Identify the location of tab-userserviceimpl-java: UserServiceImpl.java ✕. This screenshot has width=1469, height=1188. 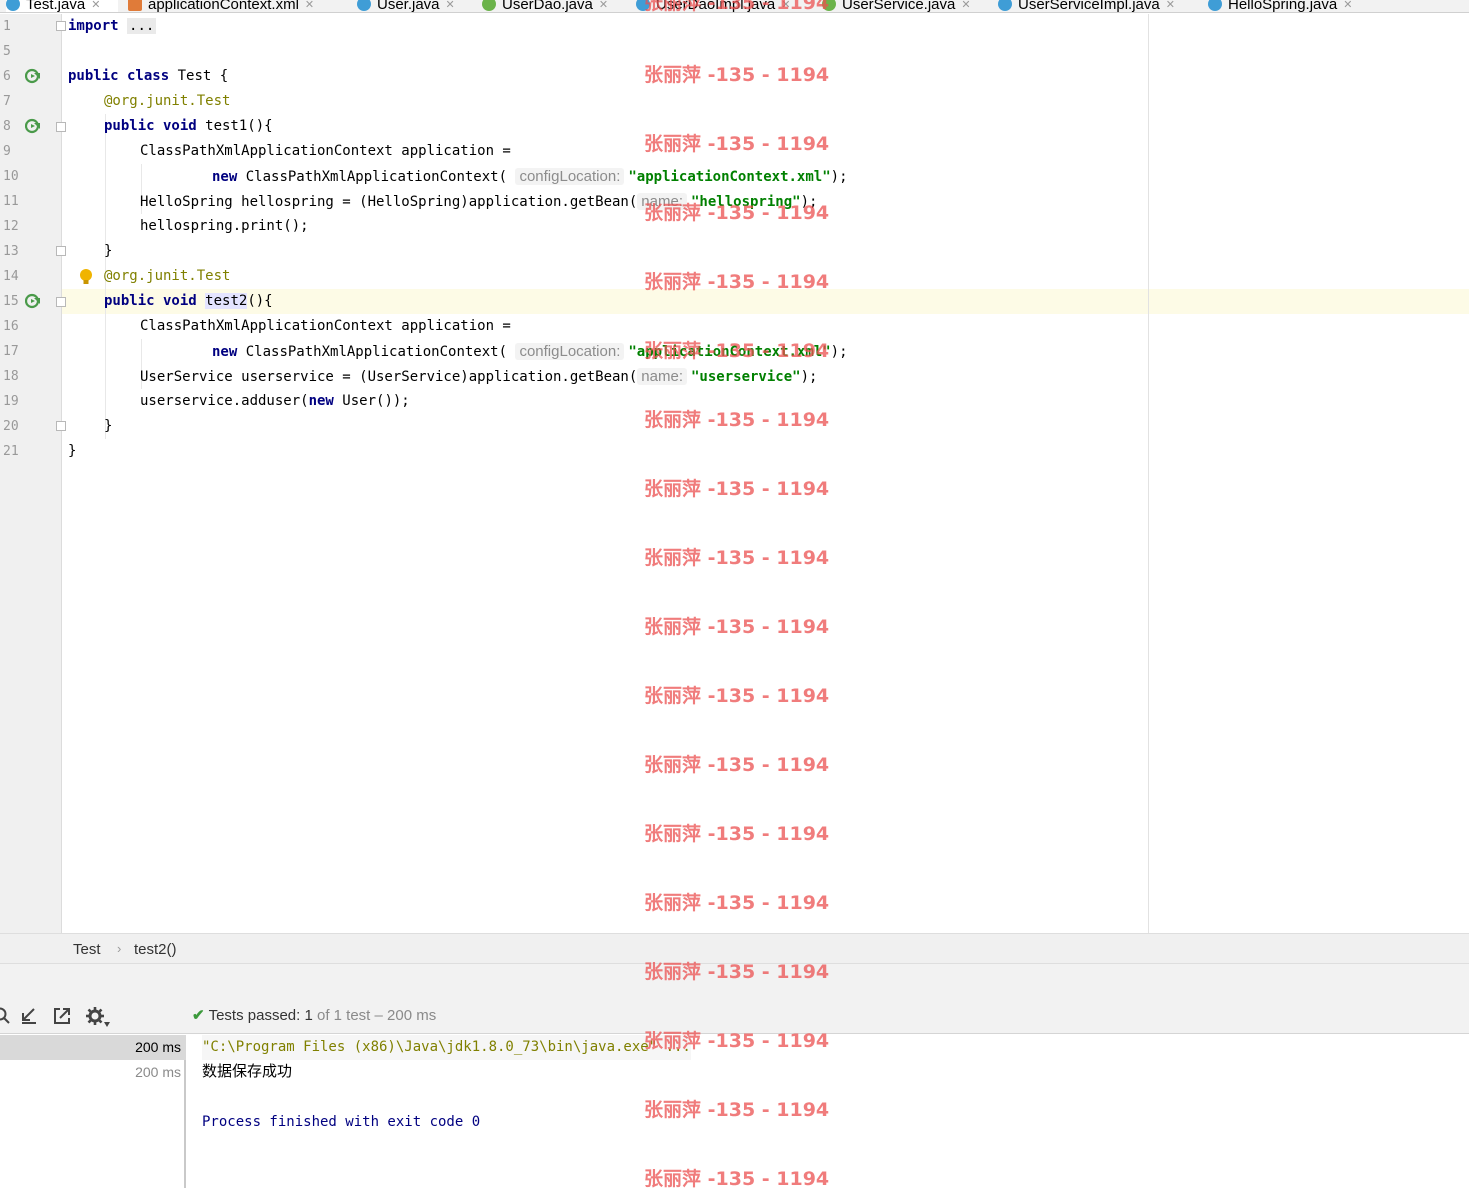
(1086, 6).